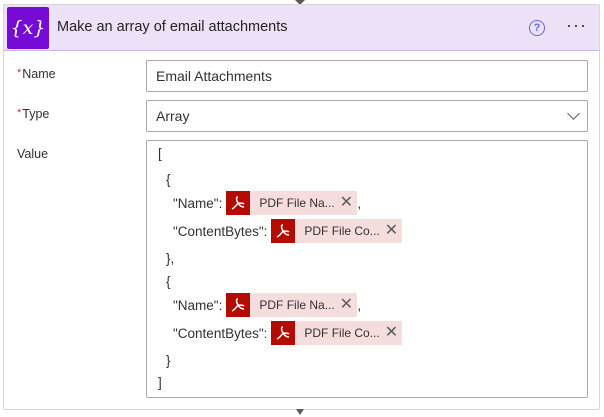  I want to click on code-line-name-2: "Name": PDF File Na... ✕ ,, so click(267, 305).